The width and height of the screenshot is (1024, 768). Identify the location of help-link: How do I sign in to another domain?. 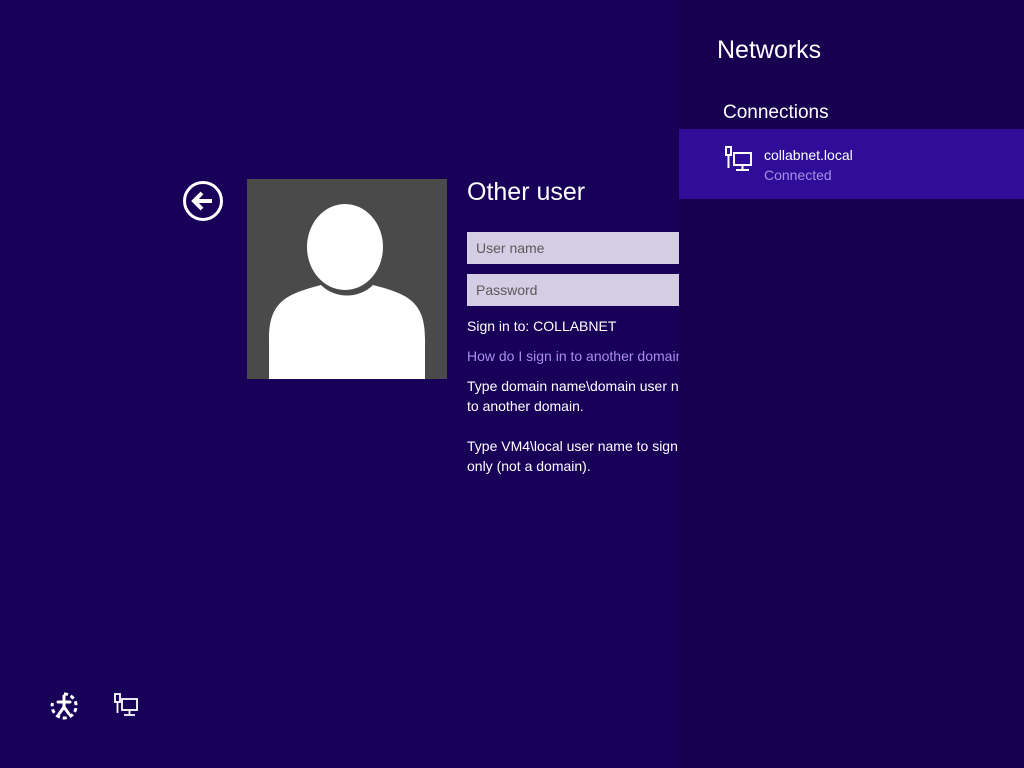
(573, 356).